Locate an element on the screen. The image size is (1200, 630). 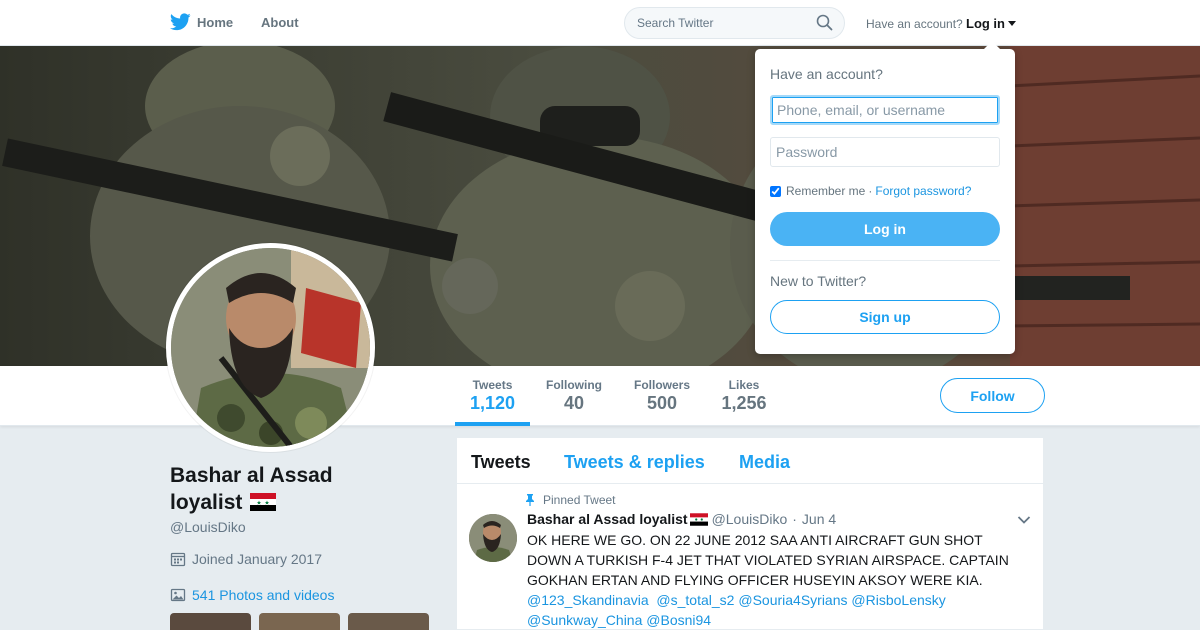
forgot-password-link: Forgot password? is located at coordinates (923, 191).